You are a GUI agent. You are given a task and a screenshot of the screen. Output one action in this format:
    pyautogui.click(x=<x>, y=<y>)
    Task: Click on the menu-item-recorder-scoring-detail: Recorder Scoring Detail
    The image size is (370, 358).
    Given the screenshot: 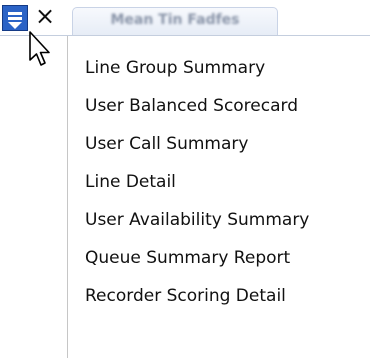 What is the action you would take?
    pyautogui.click(x=193, y=296)
    